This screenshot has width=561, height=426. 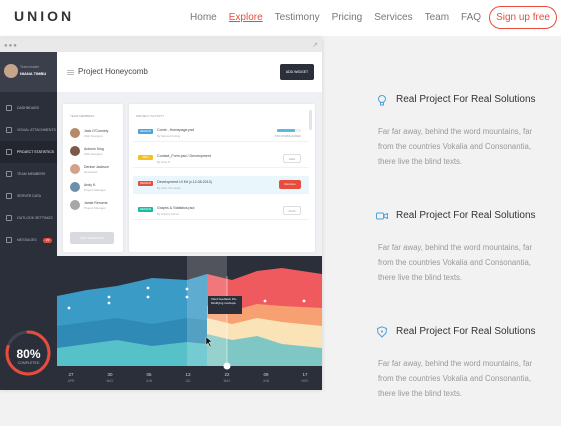 I want to click on list-item: Denise Jackson Developer, so click(x=97, y=169).